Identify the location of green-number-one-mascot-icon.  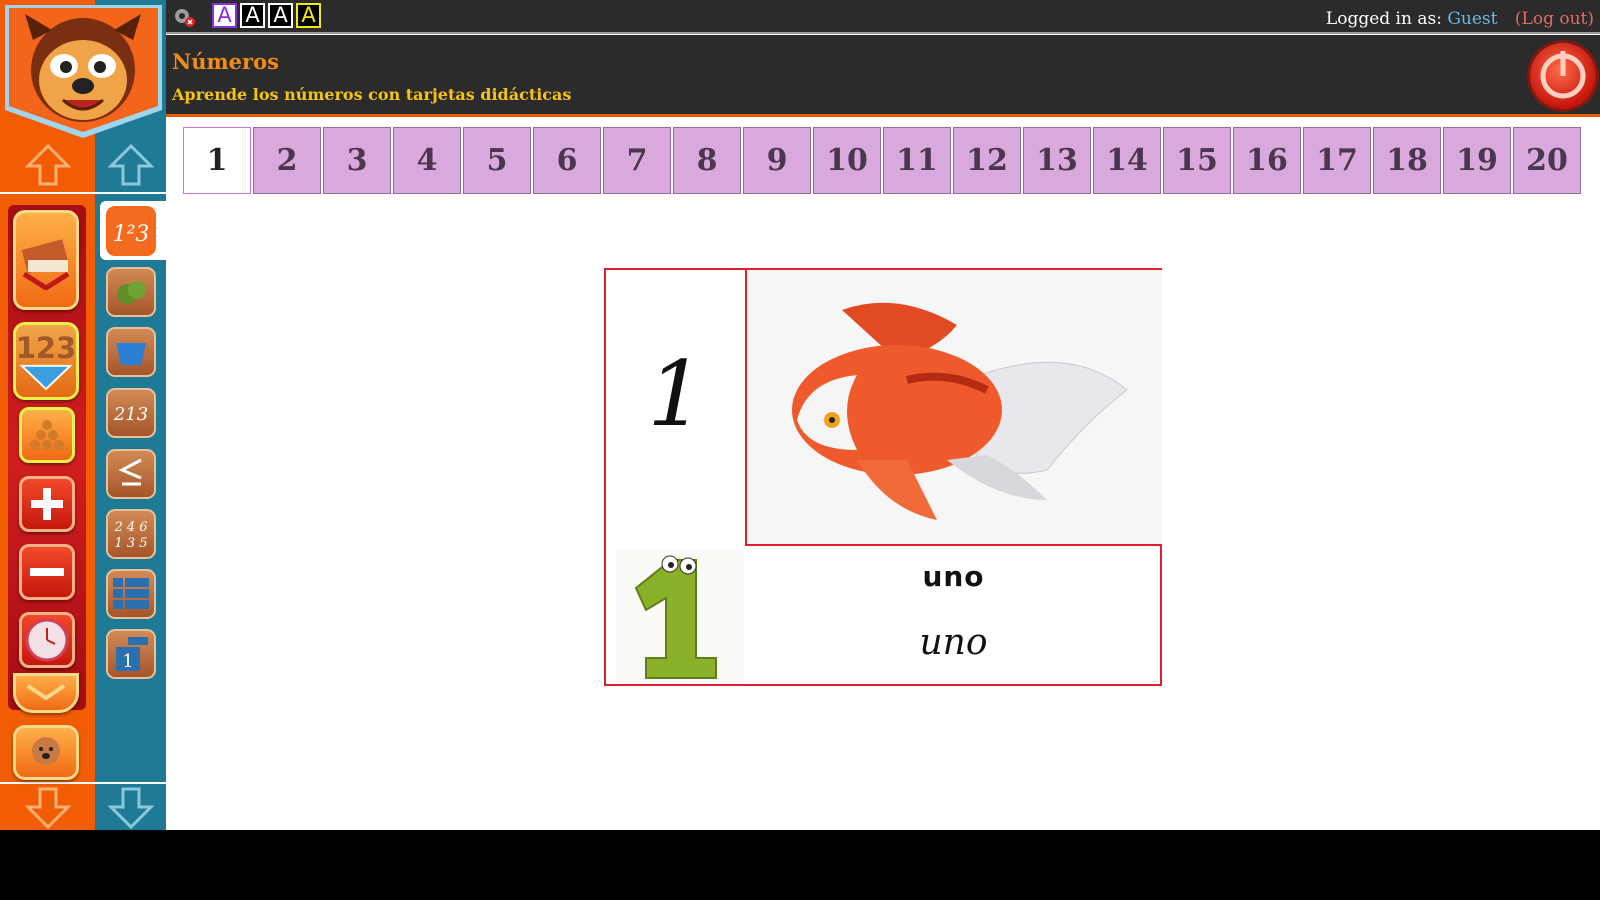
(680, 615).